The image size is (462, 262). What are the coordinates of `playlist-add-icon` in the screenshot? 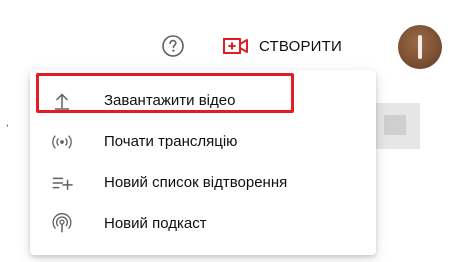 It's located at (62, 183).